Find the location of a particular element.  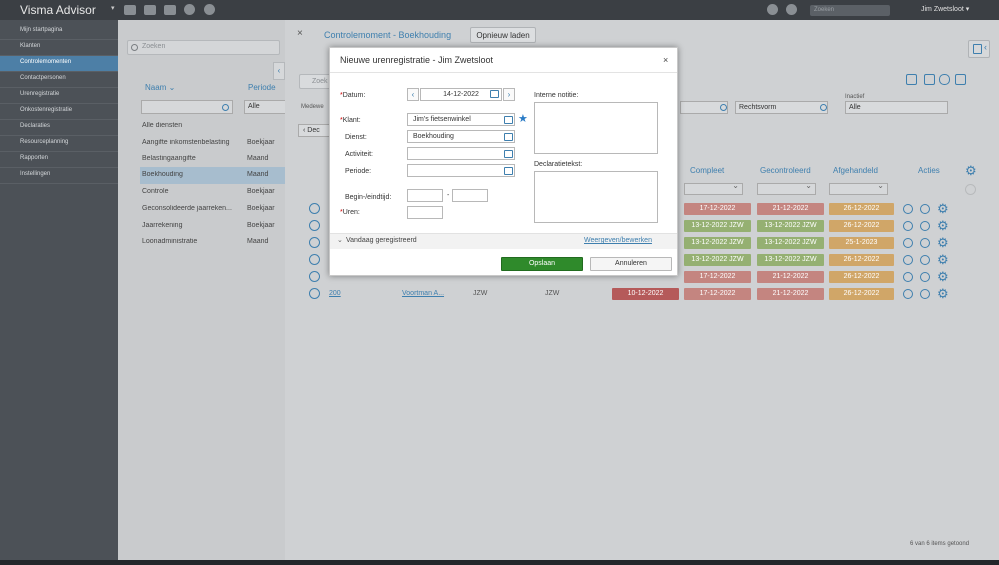

view-edit-link: Weergeven/bewerken is located at coordinates (618, 240).